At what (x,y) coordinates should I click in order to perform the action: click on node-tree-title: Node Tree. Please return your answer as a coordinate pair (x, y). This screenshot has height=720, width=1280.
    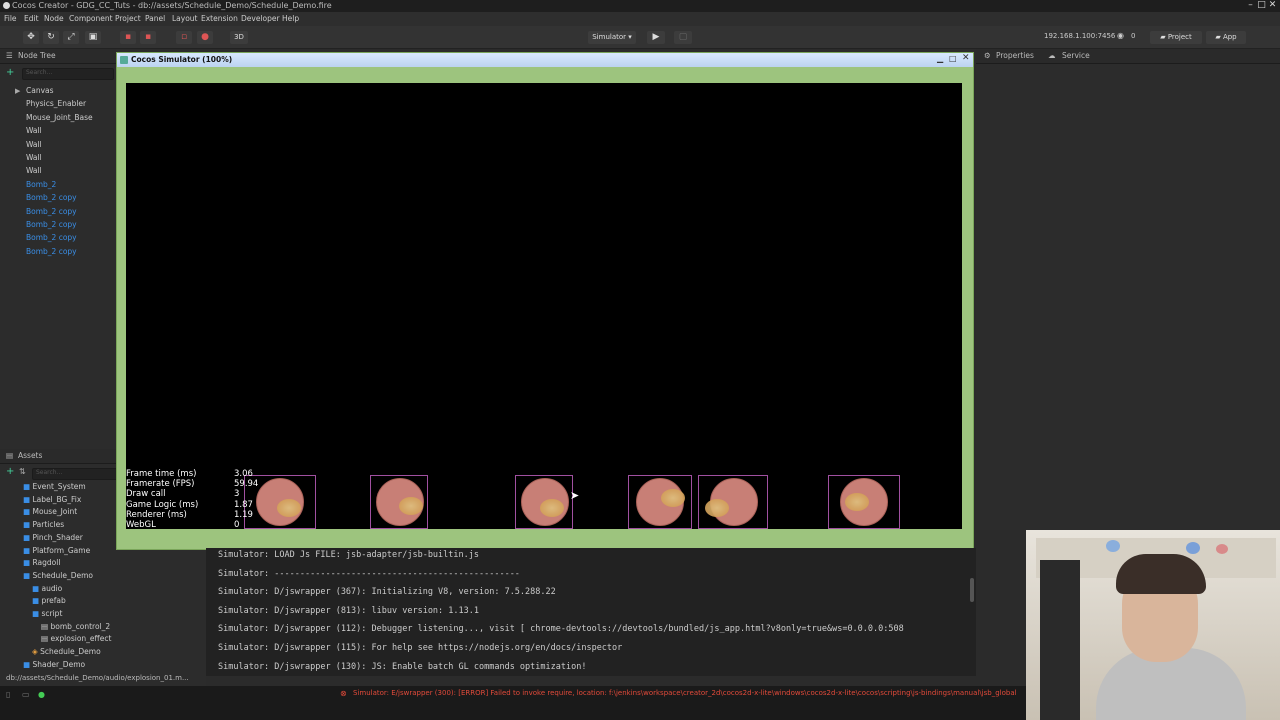
    Looking at the image, I should click on (37, 55).